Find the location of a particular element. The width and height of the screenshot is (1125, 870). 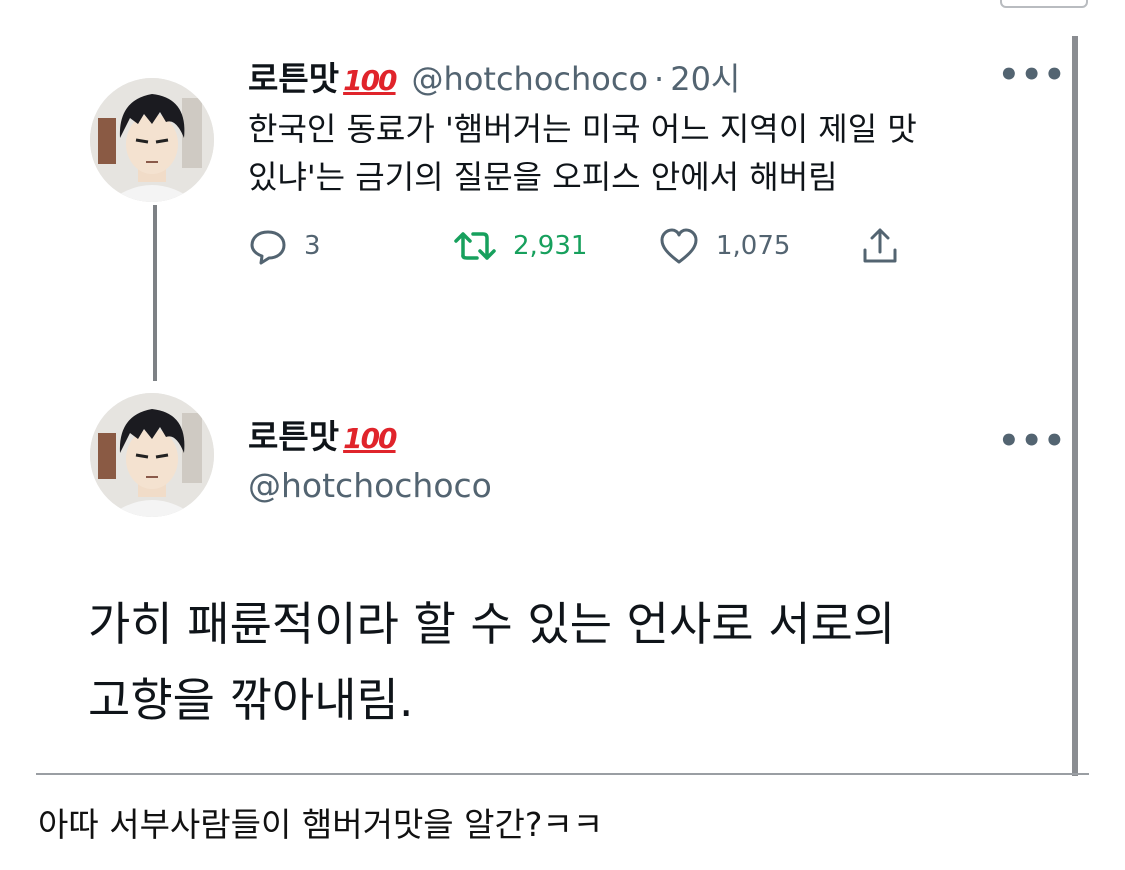

reply-button: 3 is located at coordinates (284, 246).